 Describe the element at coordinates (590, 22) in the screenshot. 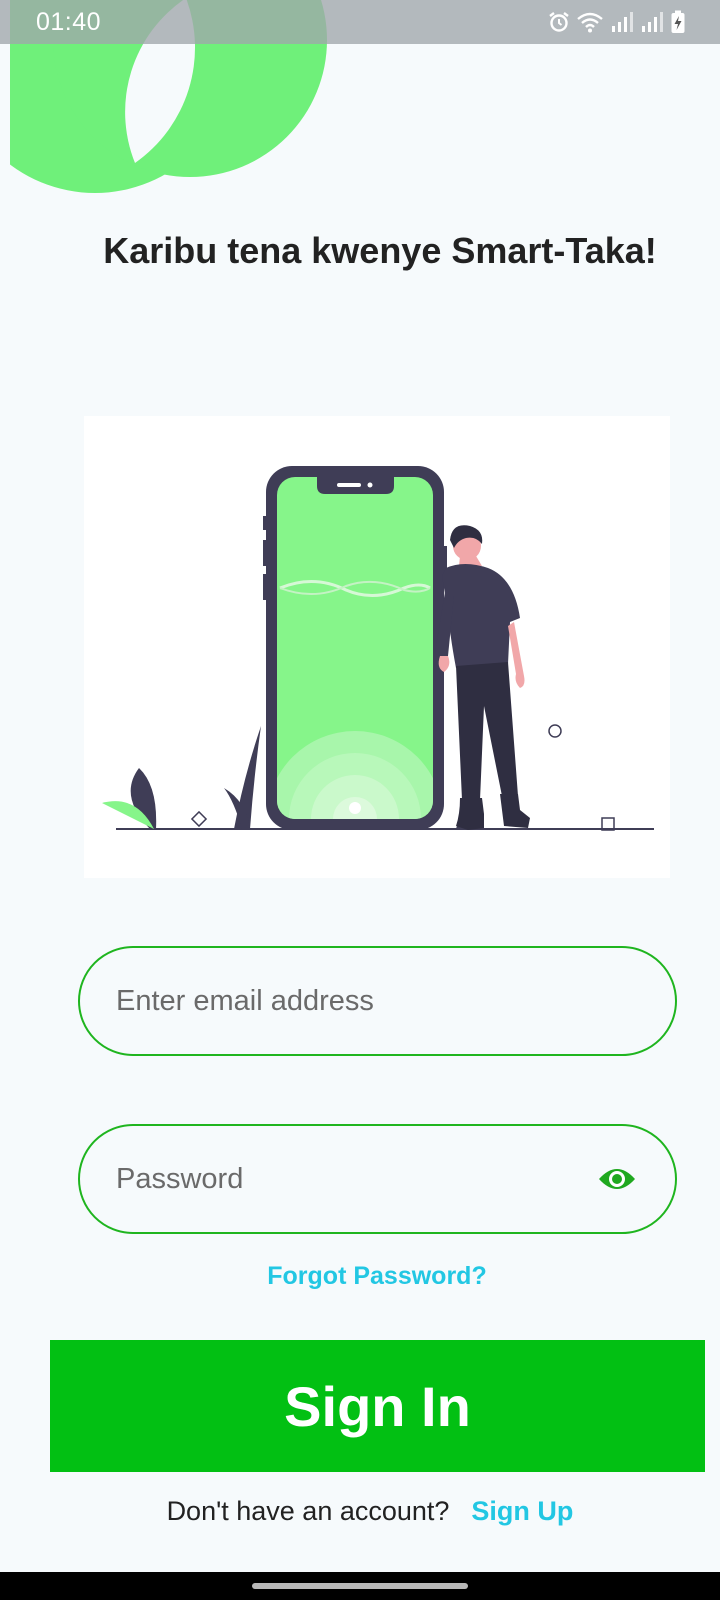

I see `wifi-icon` at that location.